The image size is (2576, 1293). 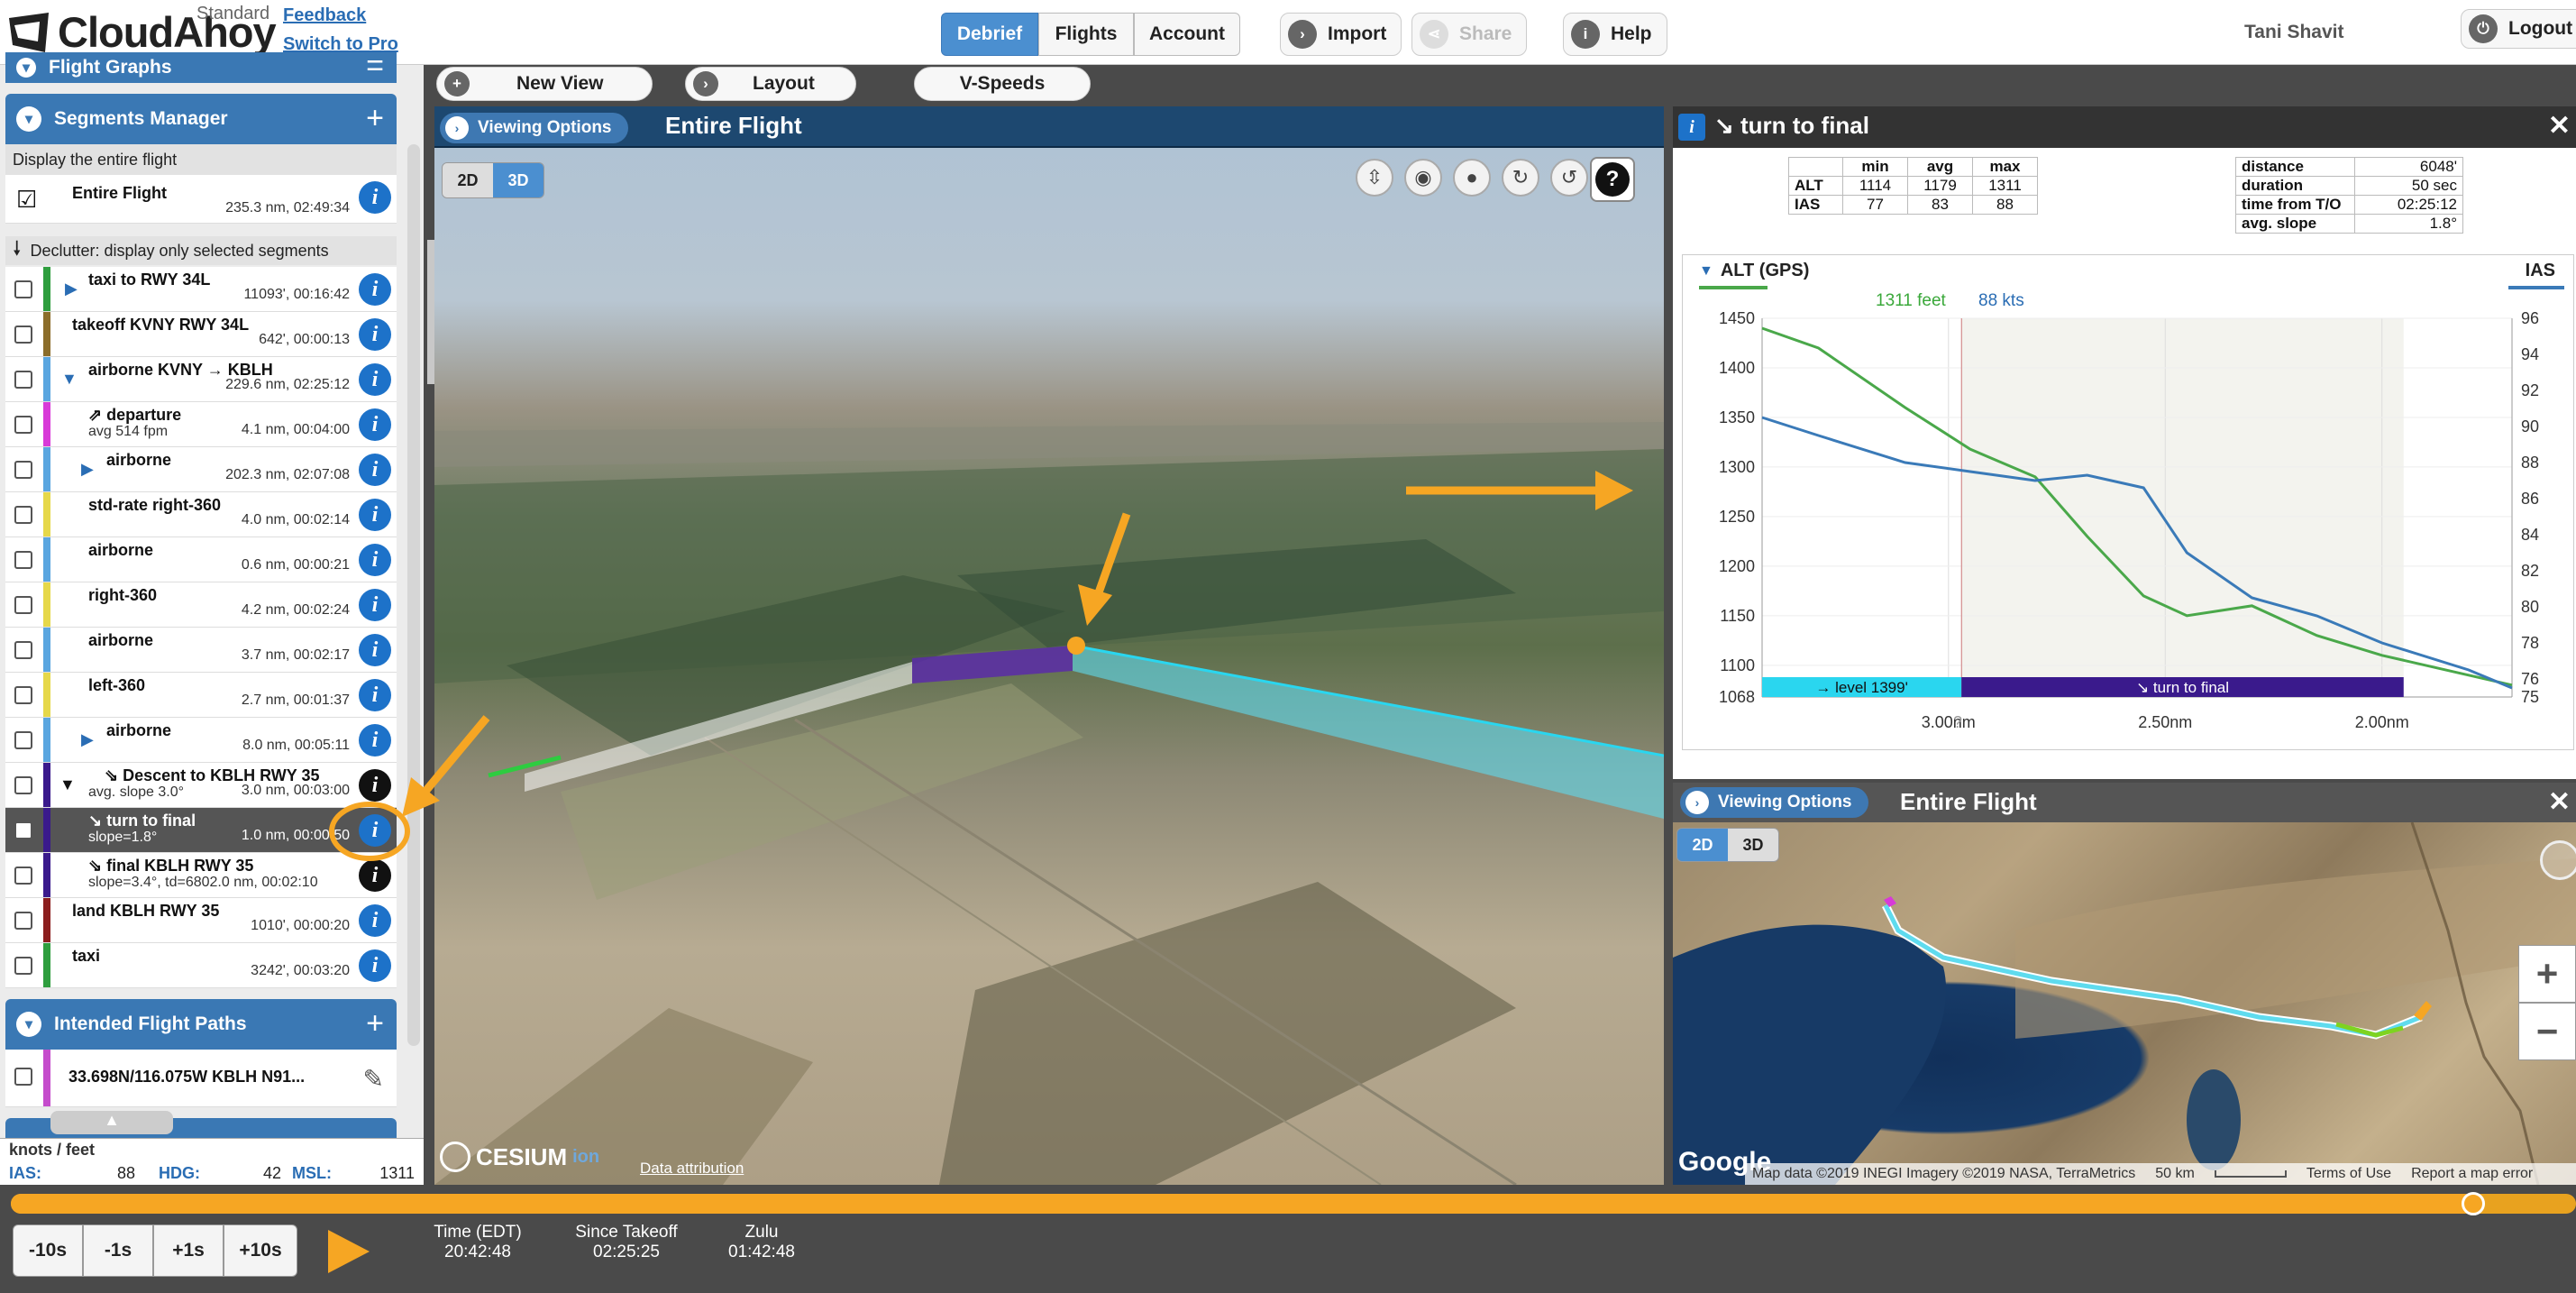 What do you see at coordinates (375, 1023) in the screenshot?
I see `add-path-icon: +` at bounding box center [375, 1023].